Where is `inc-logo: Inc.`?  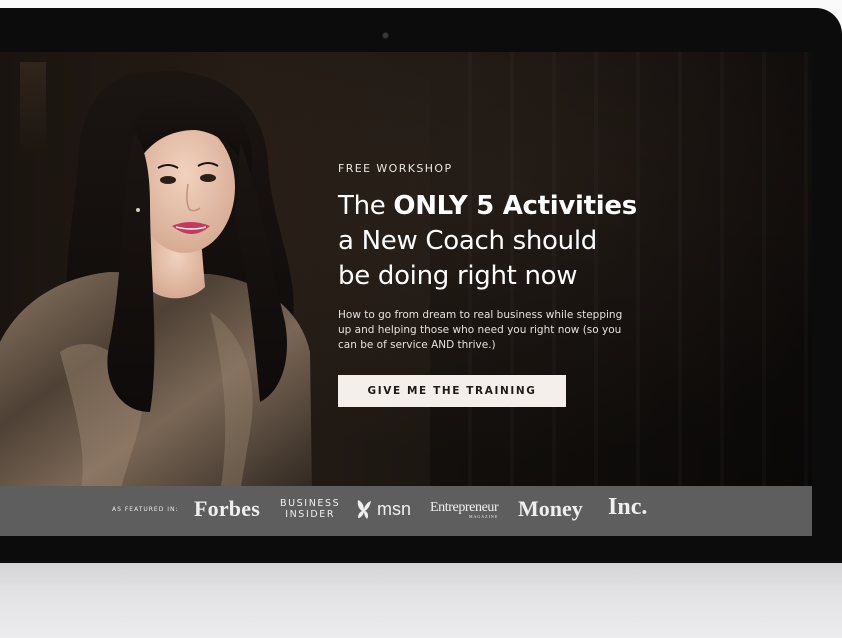 inc-logo: Inc. is located at coordinates (628, 507).